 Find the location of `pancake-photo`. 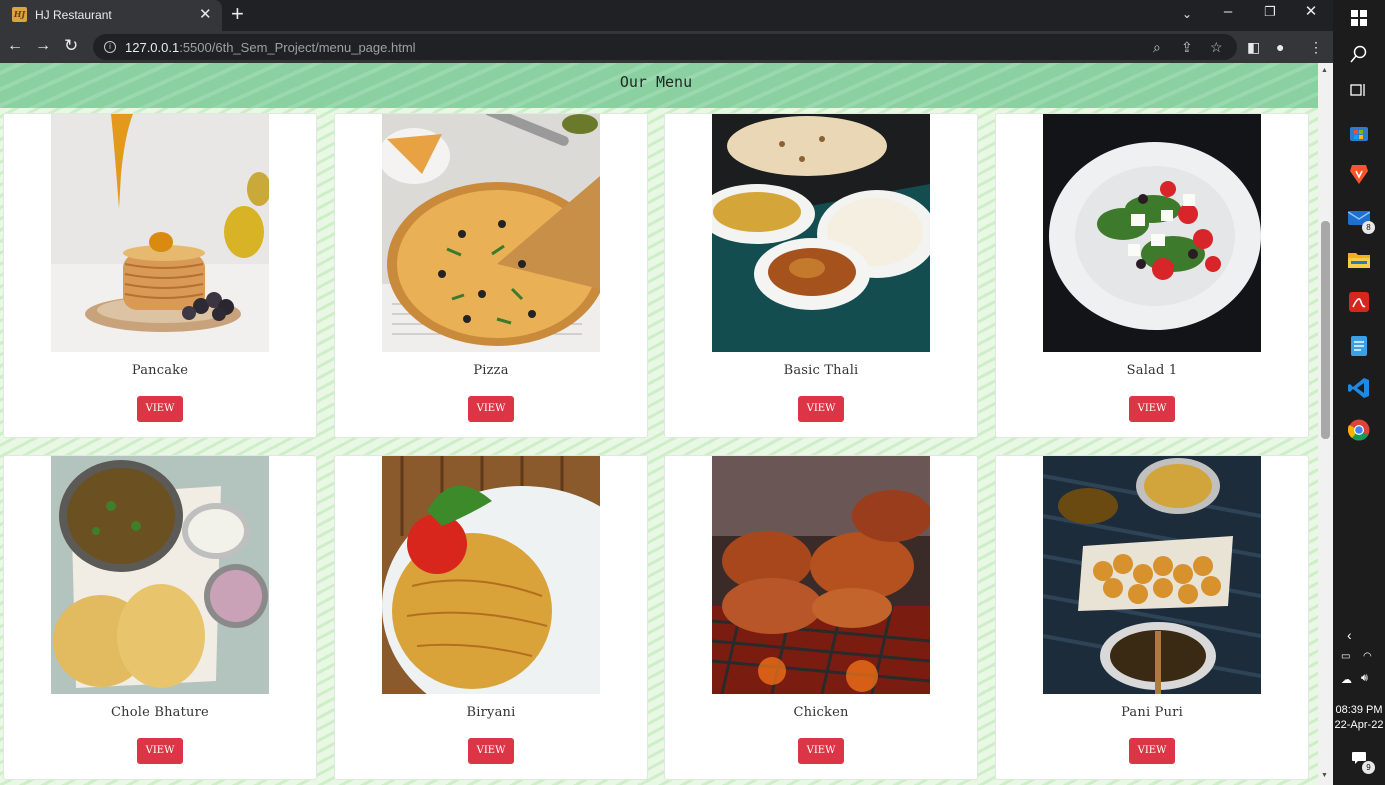

pancake-photo is located at coordinates (160, 233).